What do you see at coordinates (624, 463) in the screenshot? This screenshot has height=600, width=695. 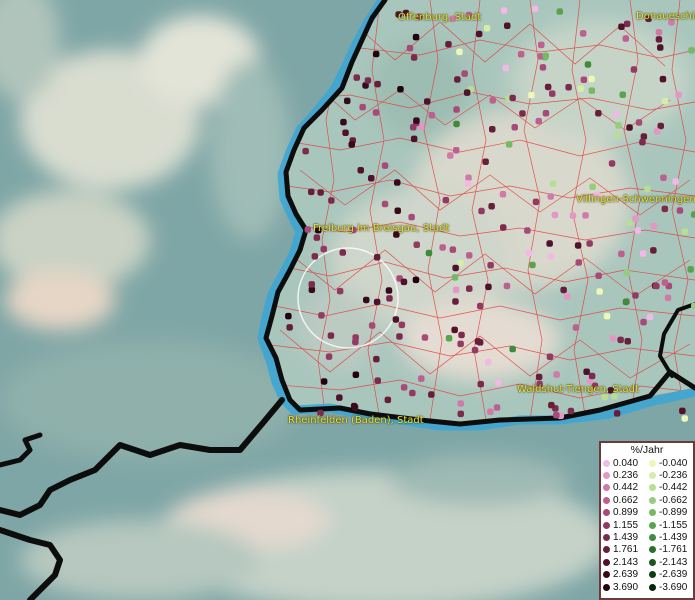 I see `legend-entry-positive: 0.040` at bounding box center [624, 463].